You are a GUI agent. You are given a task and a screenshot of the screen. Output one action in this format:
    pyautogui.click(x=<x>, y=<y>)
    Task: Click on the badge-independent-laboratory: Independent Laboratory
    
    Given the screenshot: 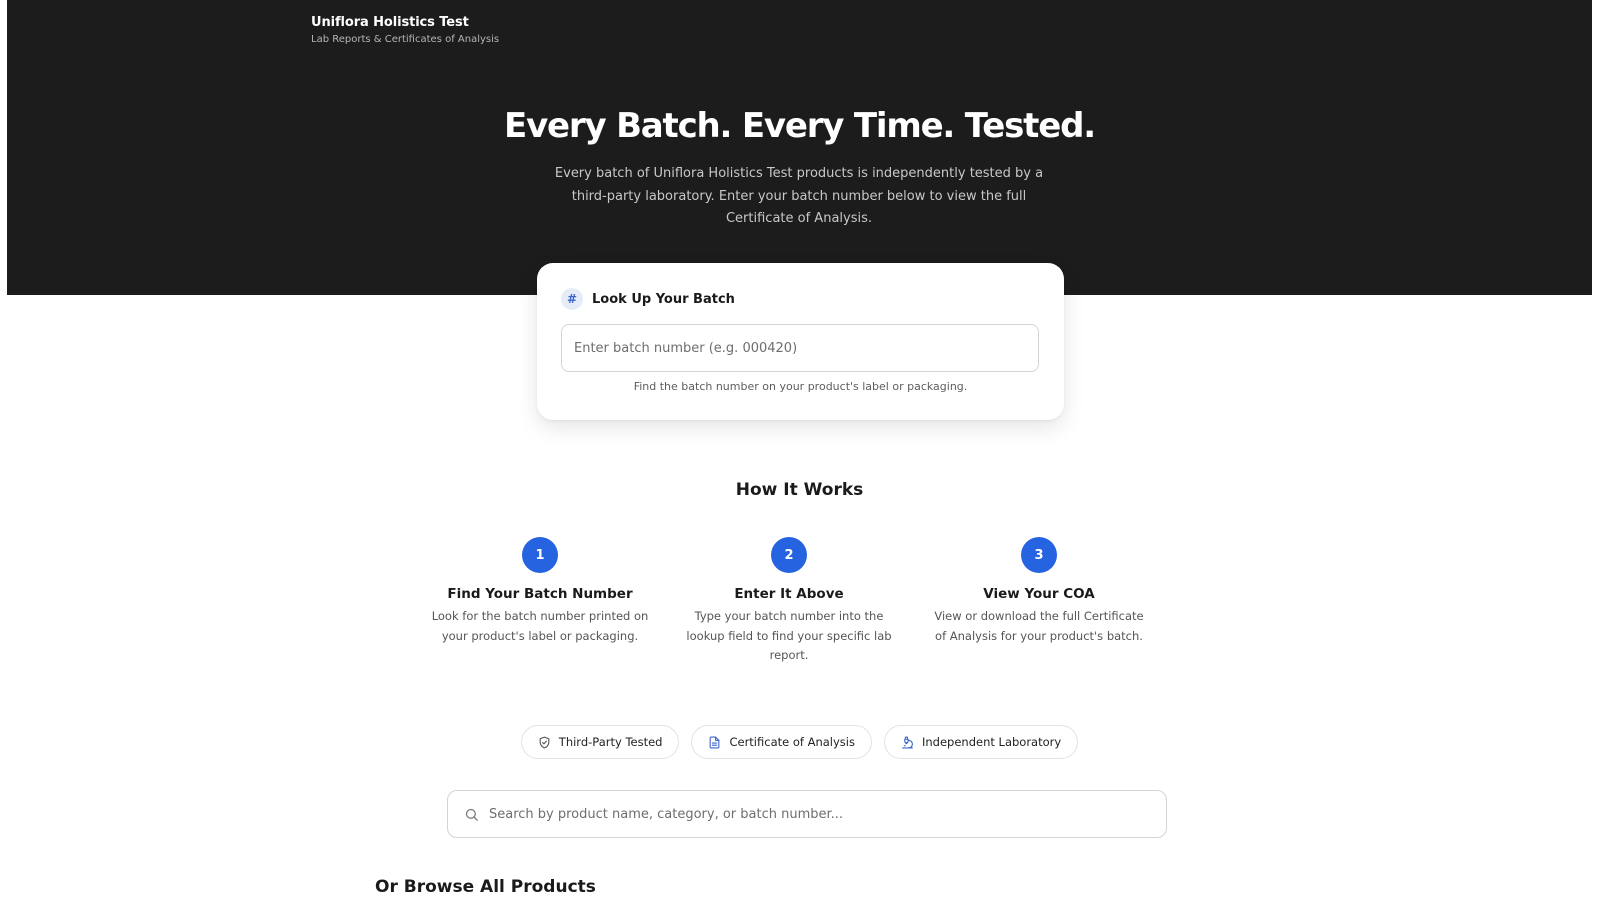 What is the action you would take?
    pyautogui.click(x=981, y=742)
    